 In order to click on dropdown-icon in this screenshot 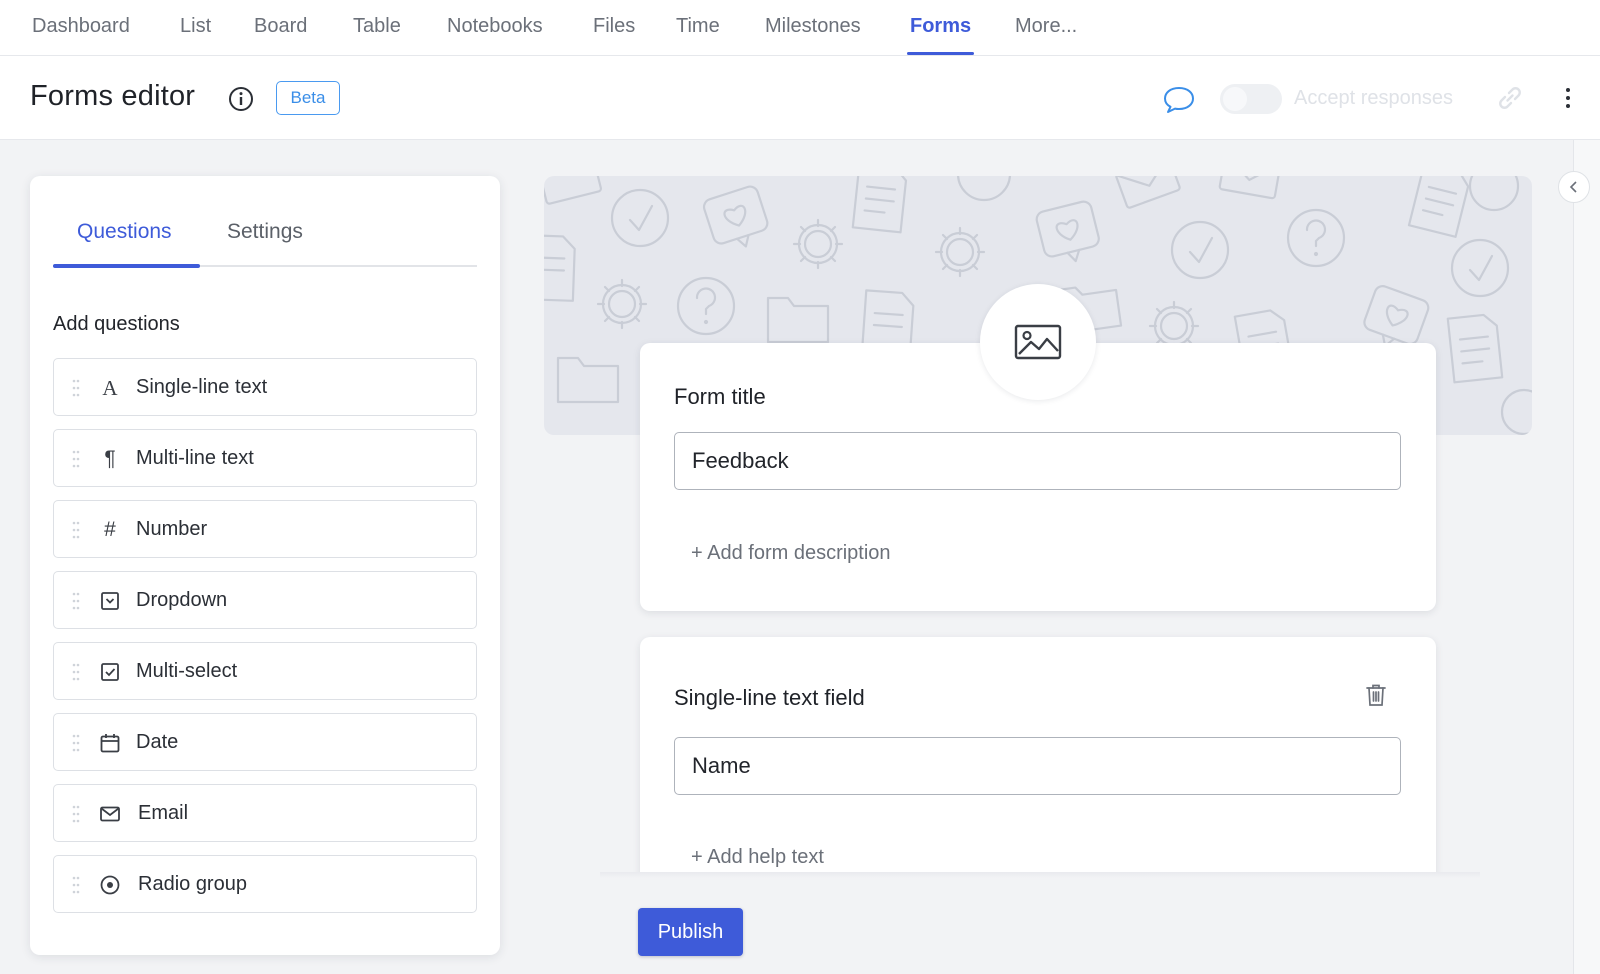, I will do `click(110, 601)`.